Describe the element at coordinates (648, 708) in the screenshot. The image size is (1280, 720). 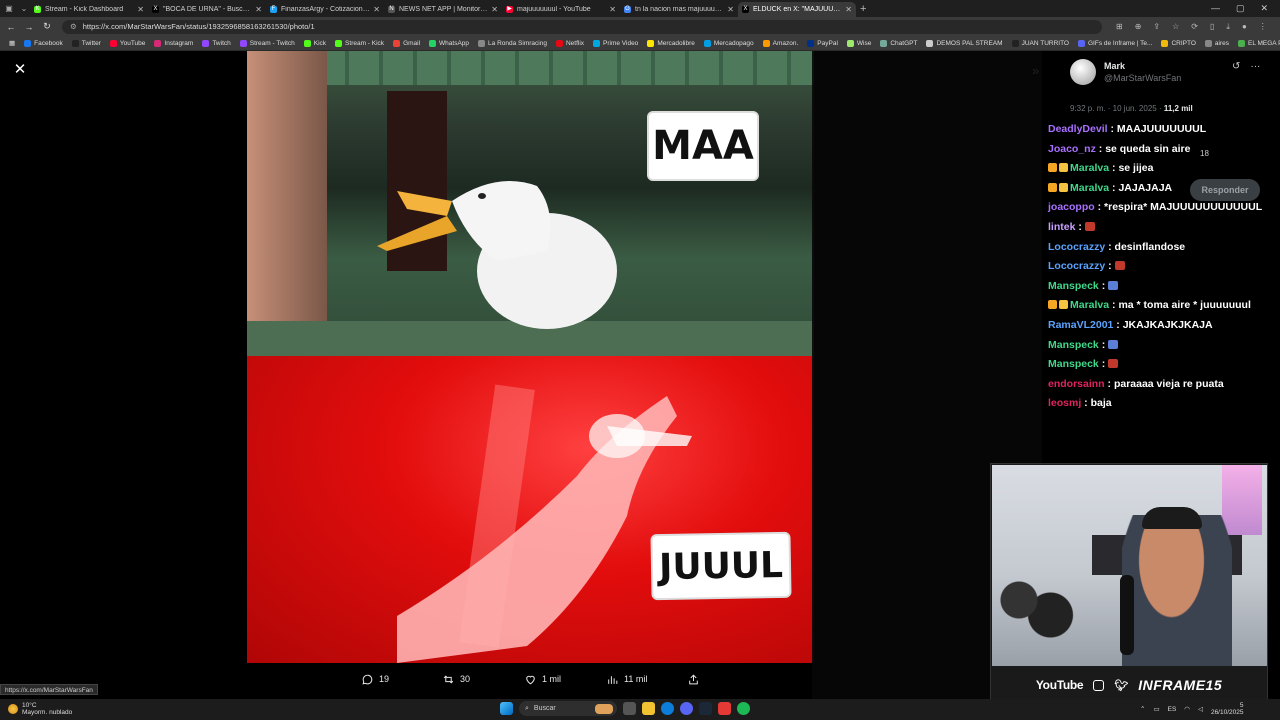
I see `file-explorer-icon` at that location.